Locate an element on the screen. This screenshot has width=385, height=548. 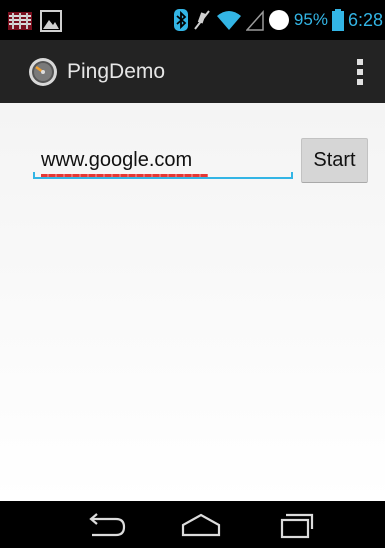
status-bar-indicators: 95% 6:28 is located at coordinates (278, 20).